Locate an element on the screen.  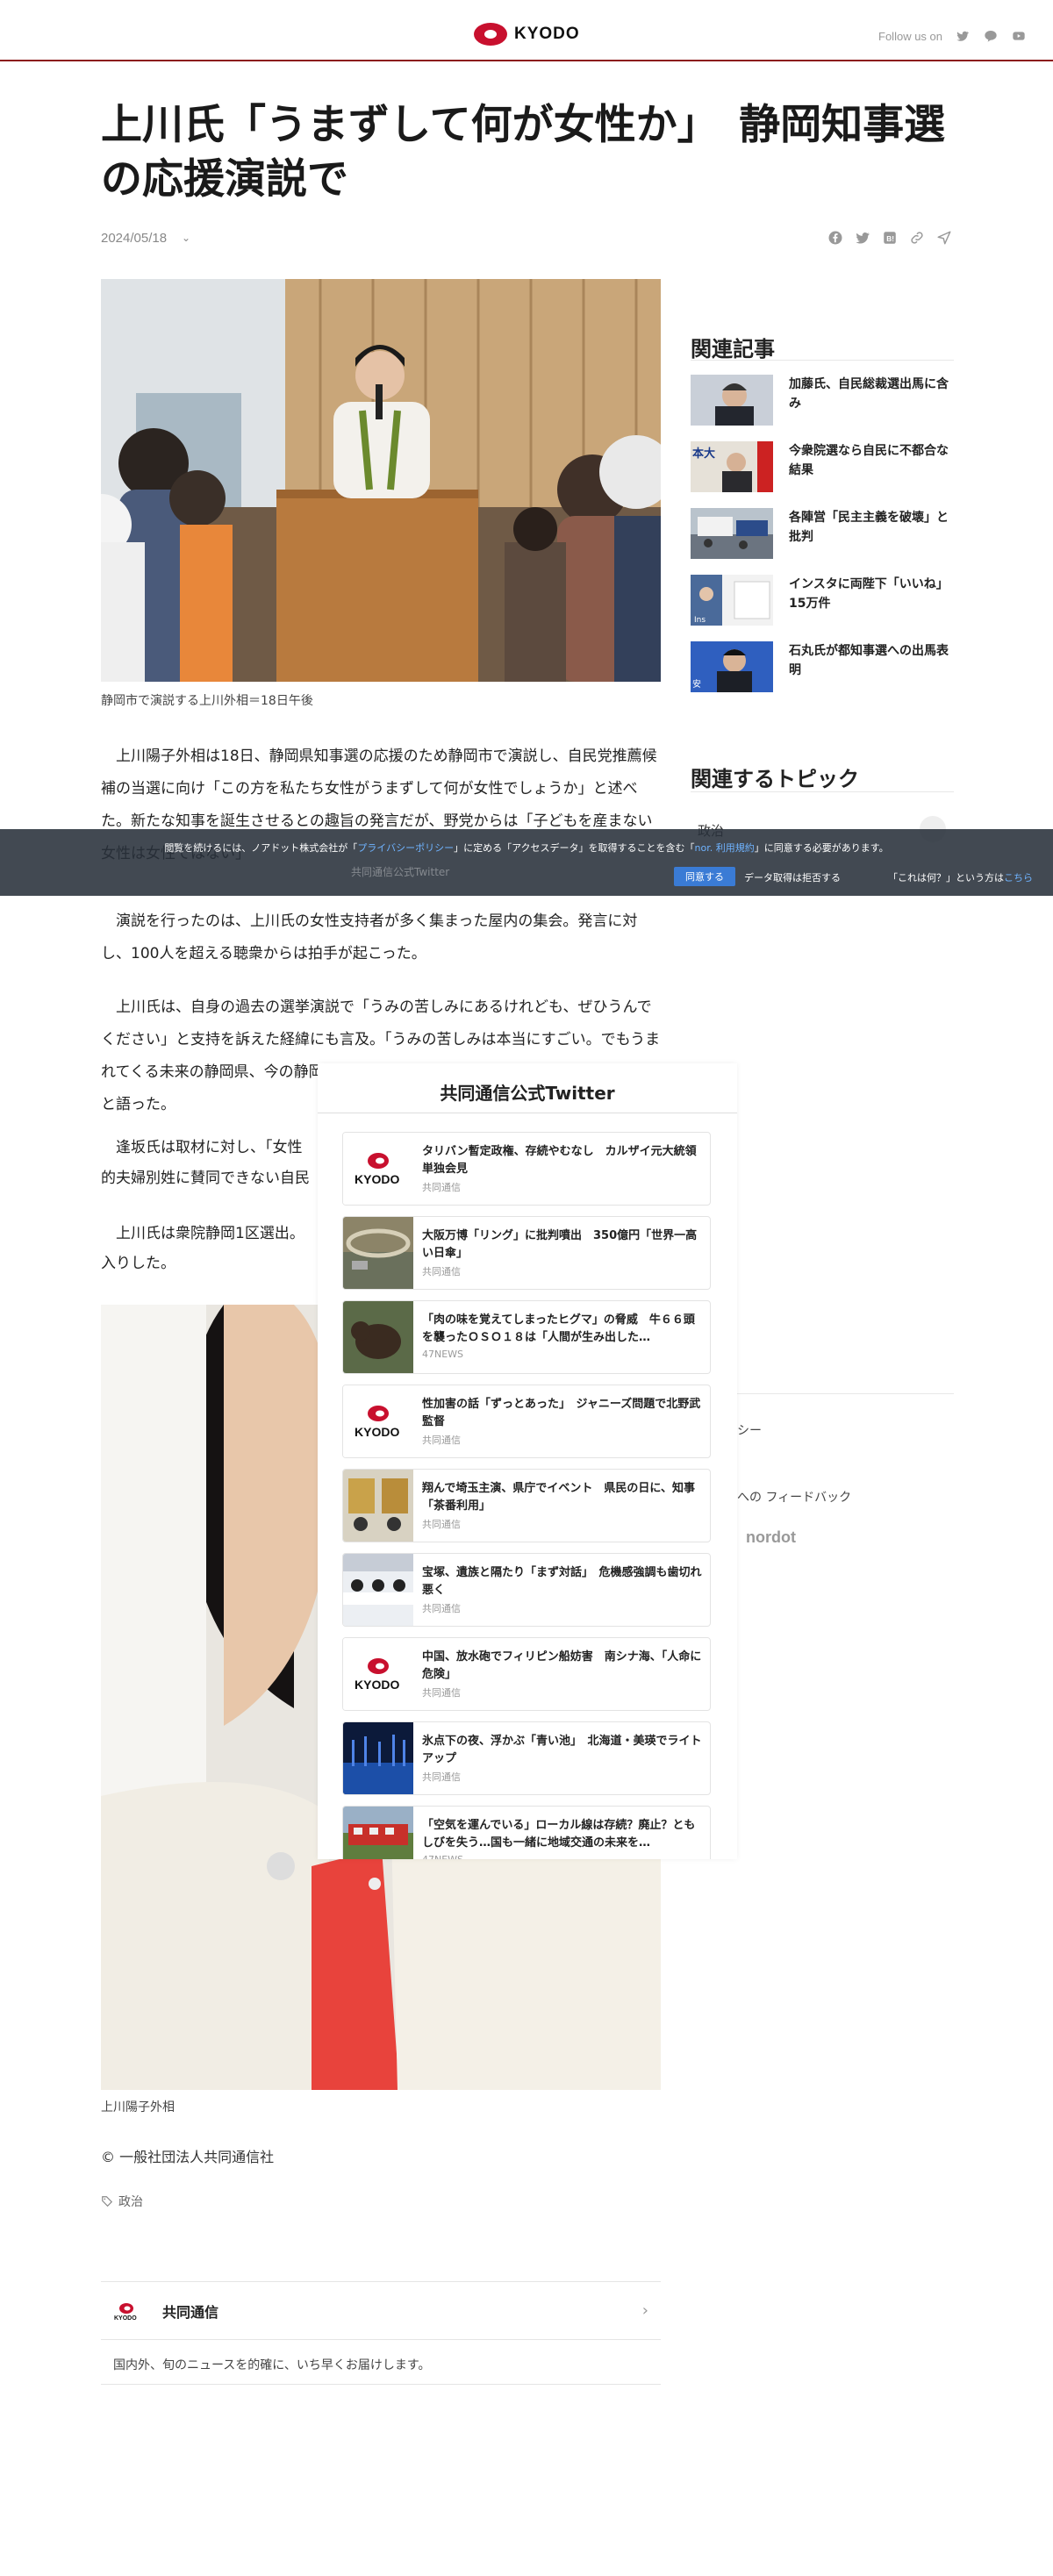
youtube-icon is located at coordinates (1019, 36).